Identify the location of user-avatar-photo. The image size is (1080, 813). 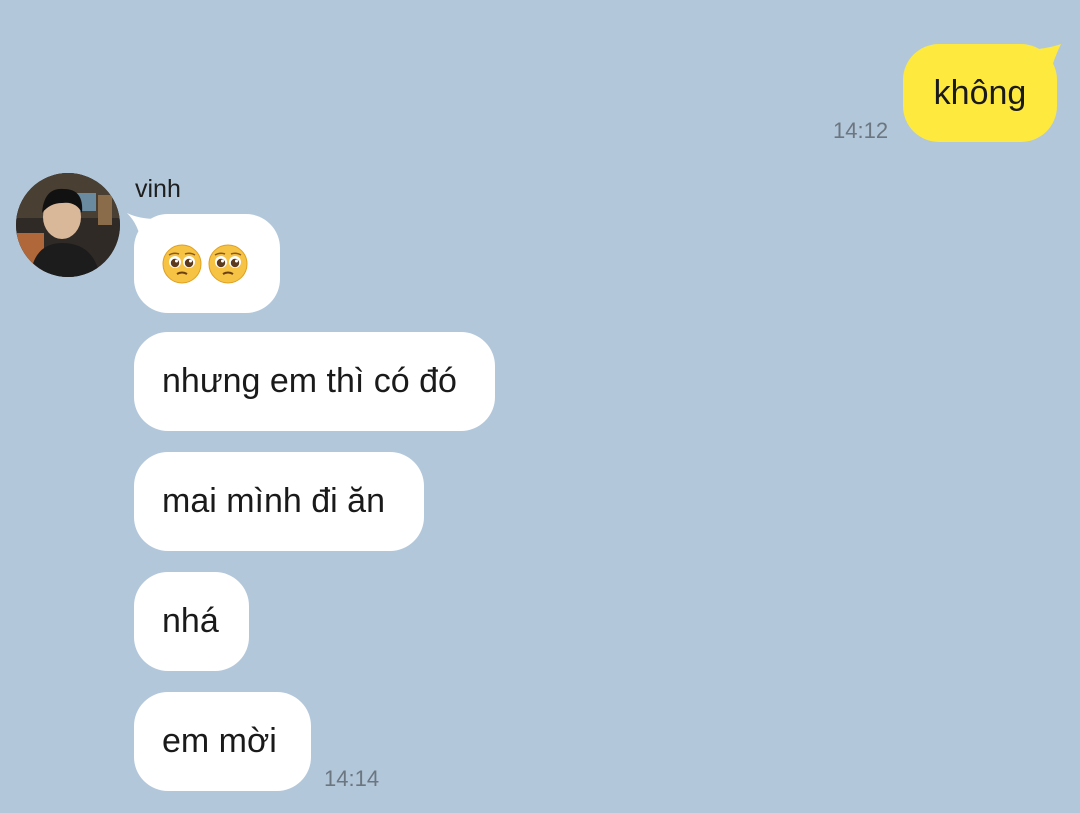
(68, 225).